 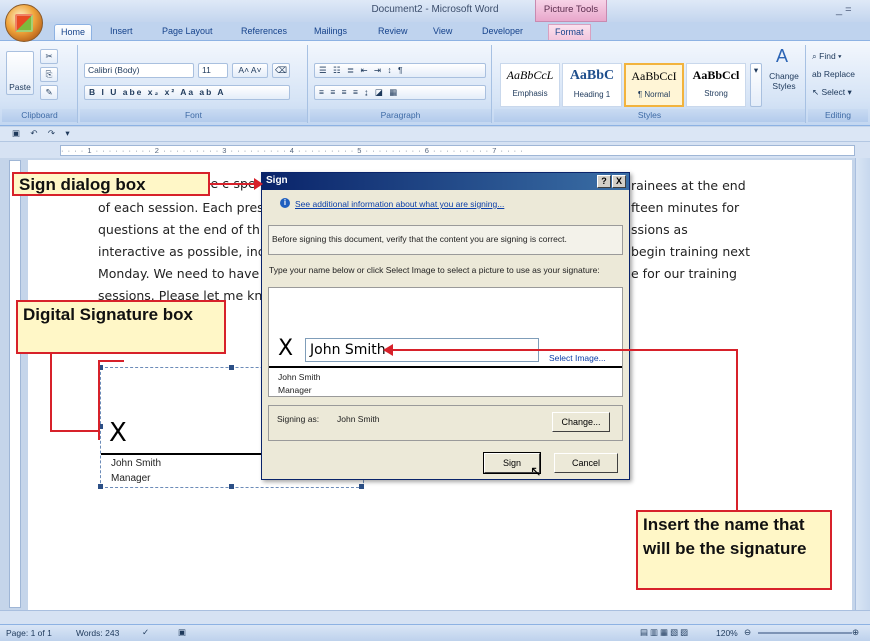 What do you see at coordinates (530, 85) in the screenshot?
I see `style-emphasis: AaBbCcL Emphasis` at bounding box center [530, 85].